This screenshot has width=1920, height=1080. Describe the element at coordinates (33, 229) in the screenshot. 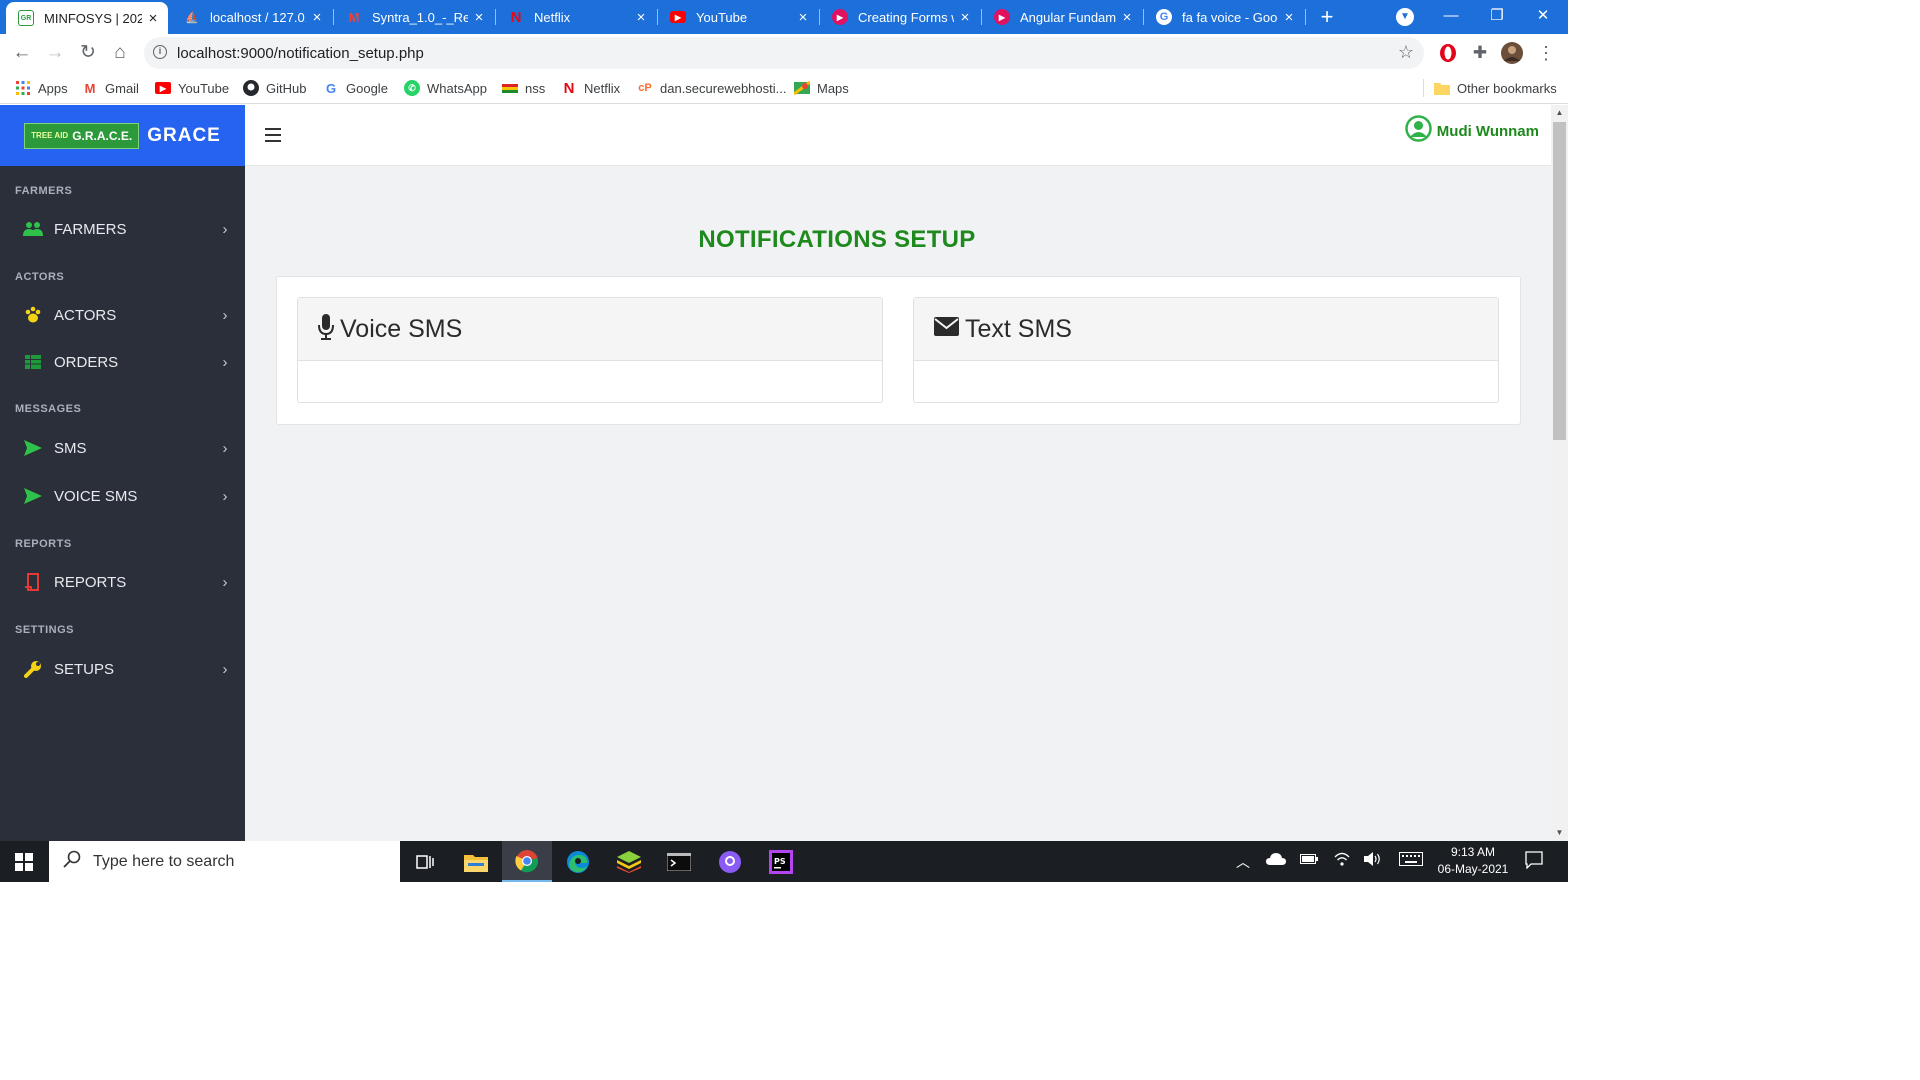

I see `users-icon` at that location.